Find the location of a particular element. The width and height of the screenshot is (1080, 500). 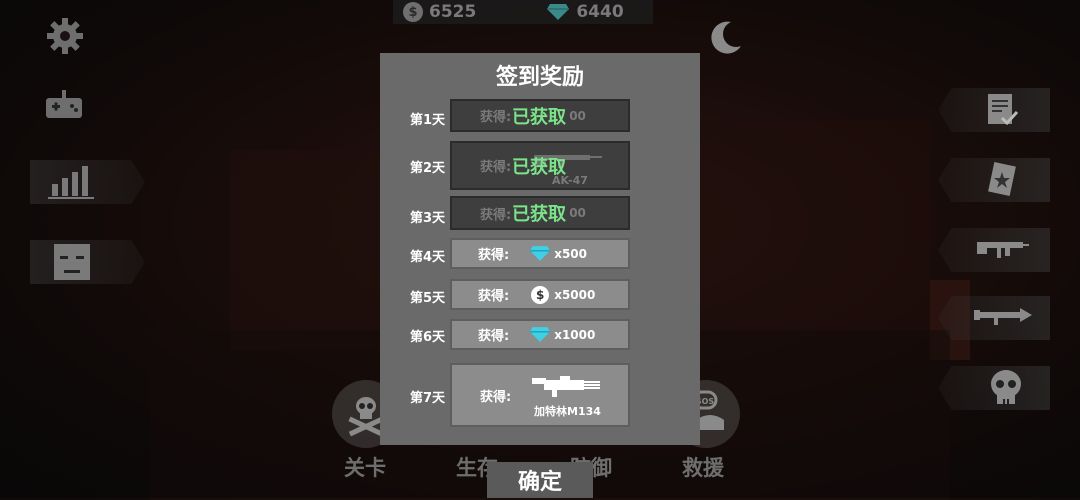

day-4-reward: 获得: x500 is located at coordinates (540, 253).